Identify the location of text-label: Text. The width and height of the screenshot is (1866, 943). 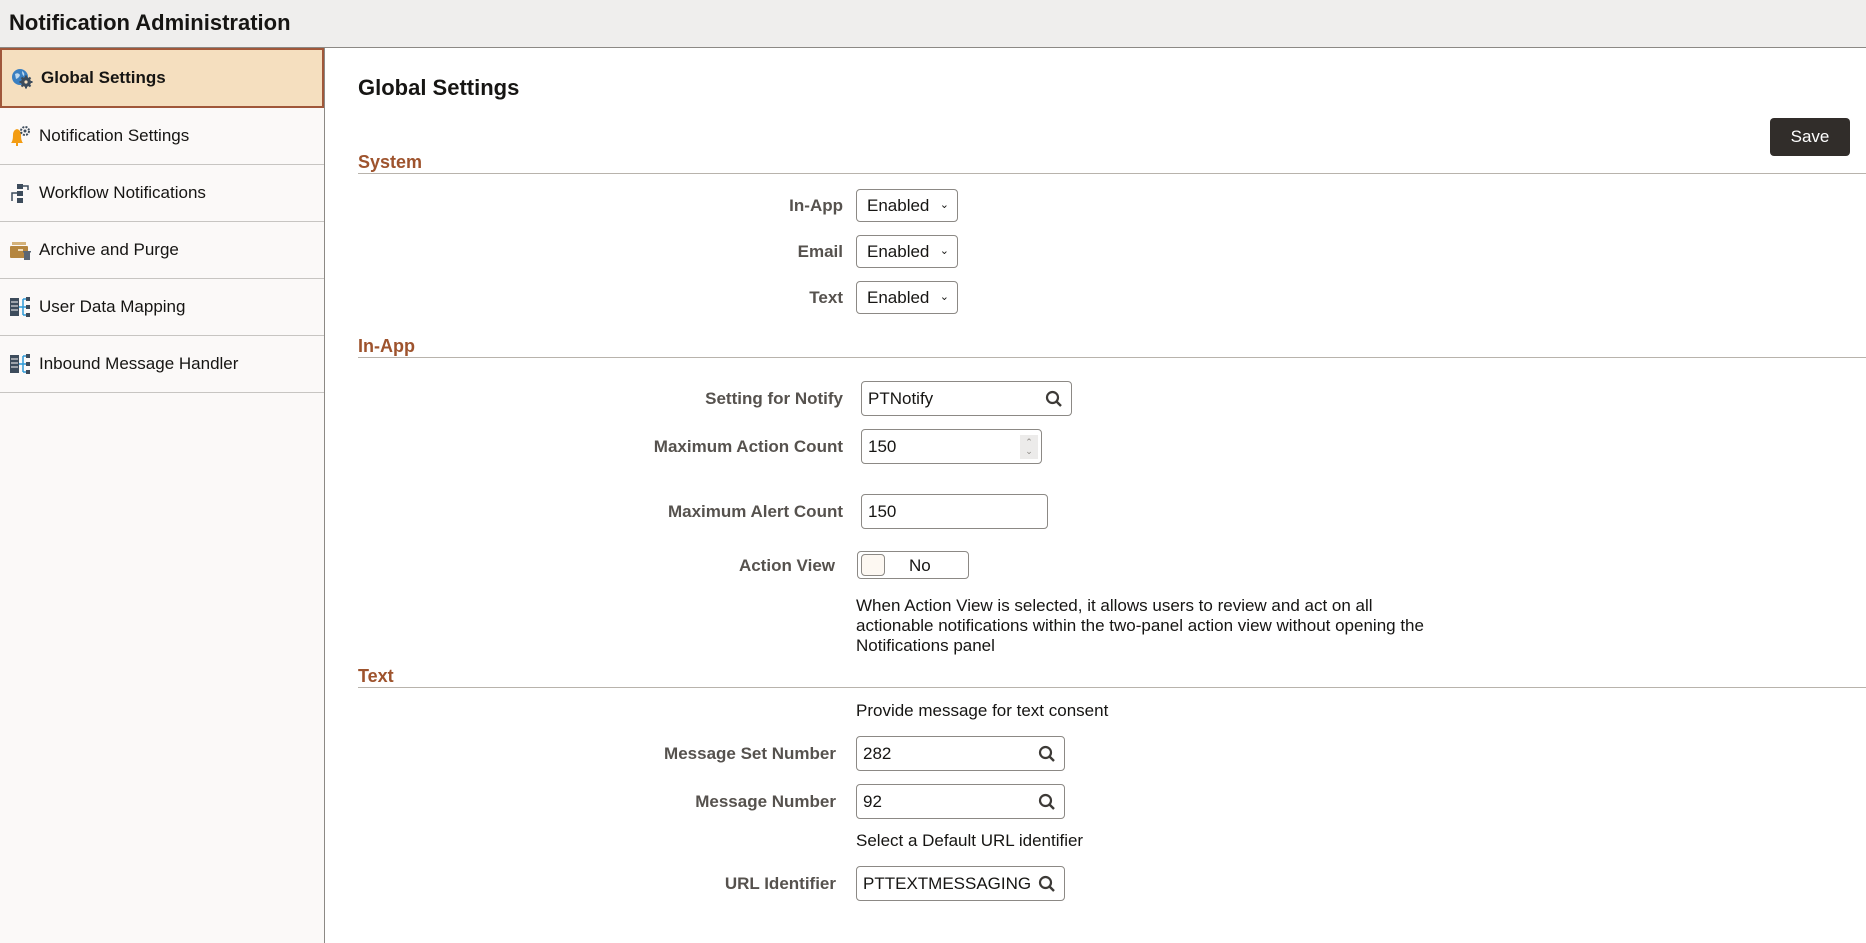
(826, 297).